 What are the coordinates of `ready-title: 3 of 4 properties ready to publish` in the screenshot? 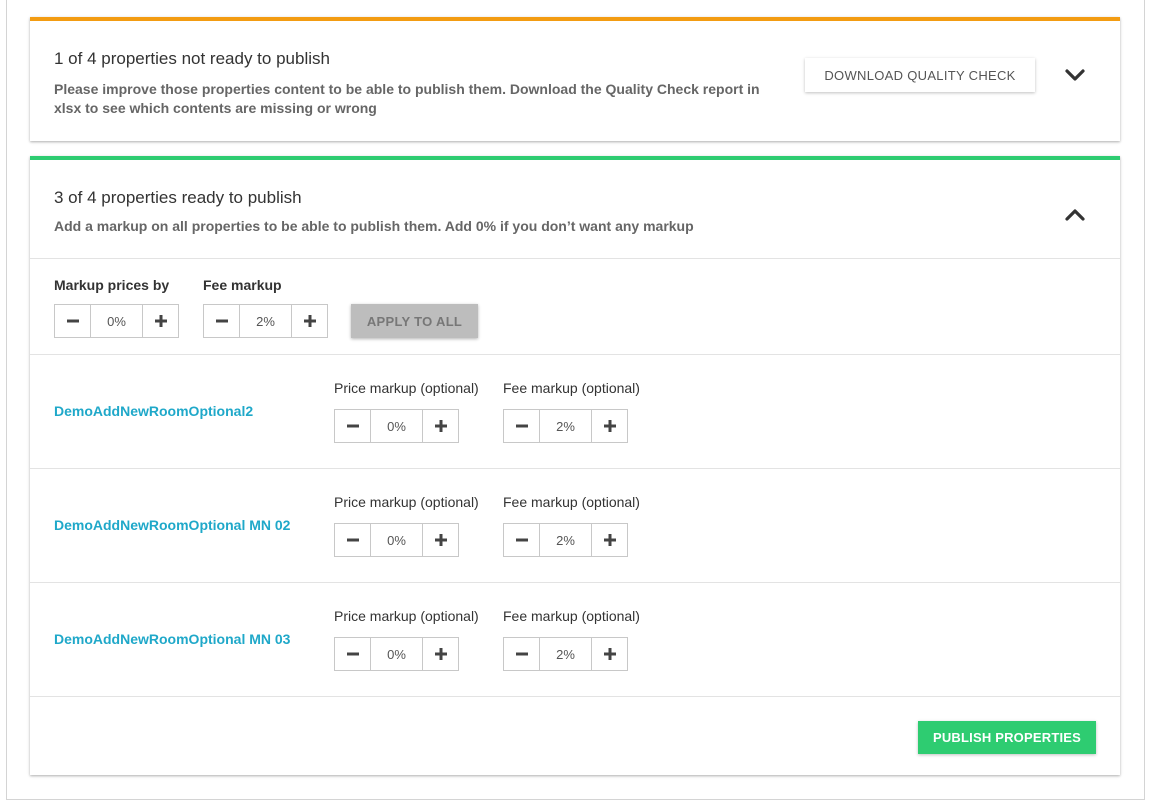 It's located at (178, 197).